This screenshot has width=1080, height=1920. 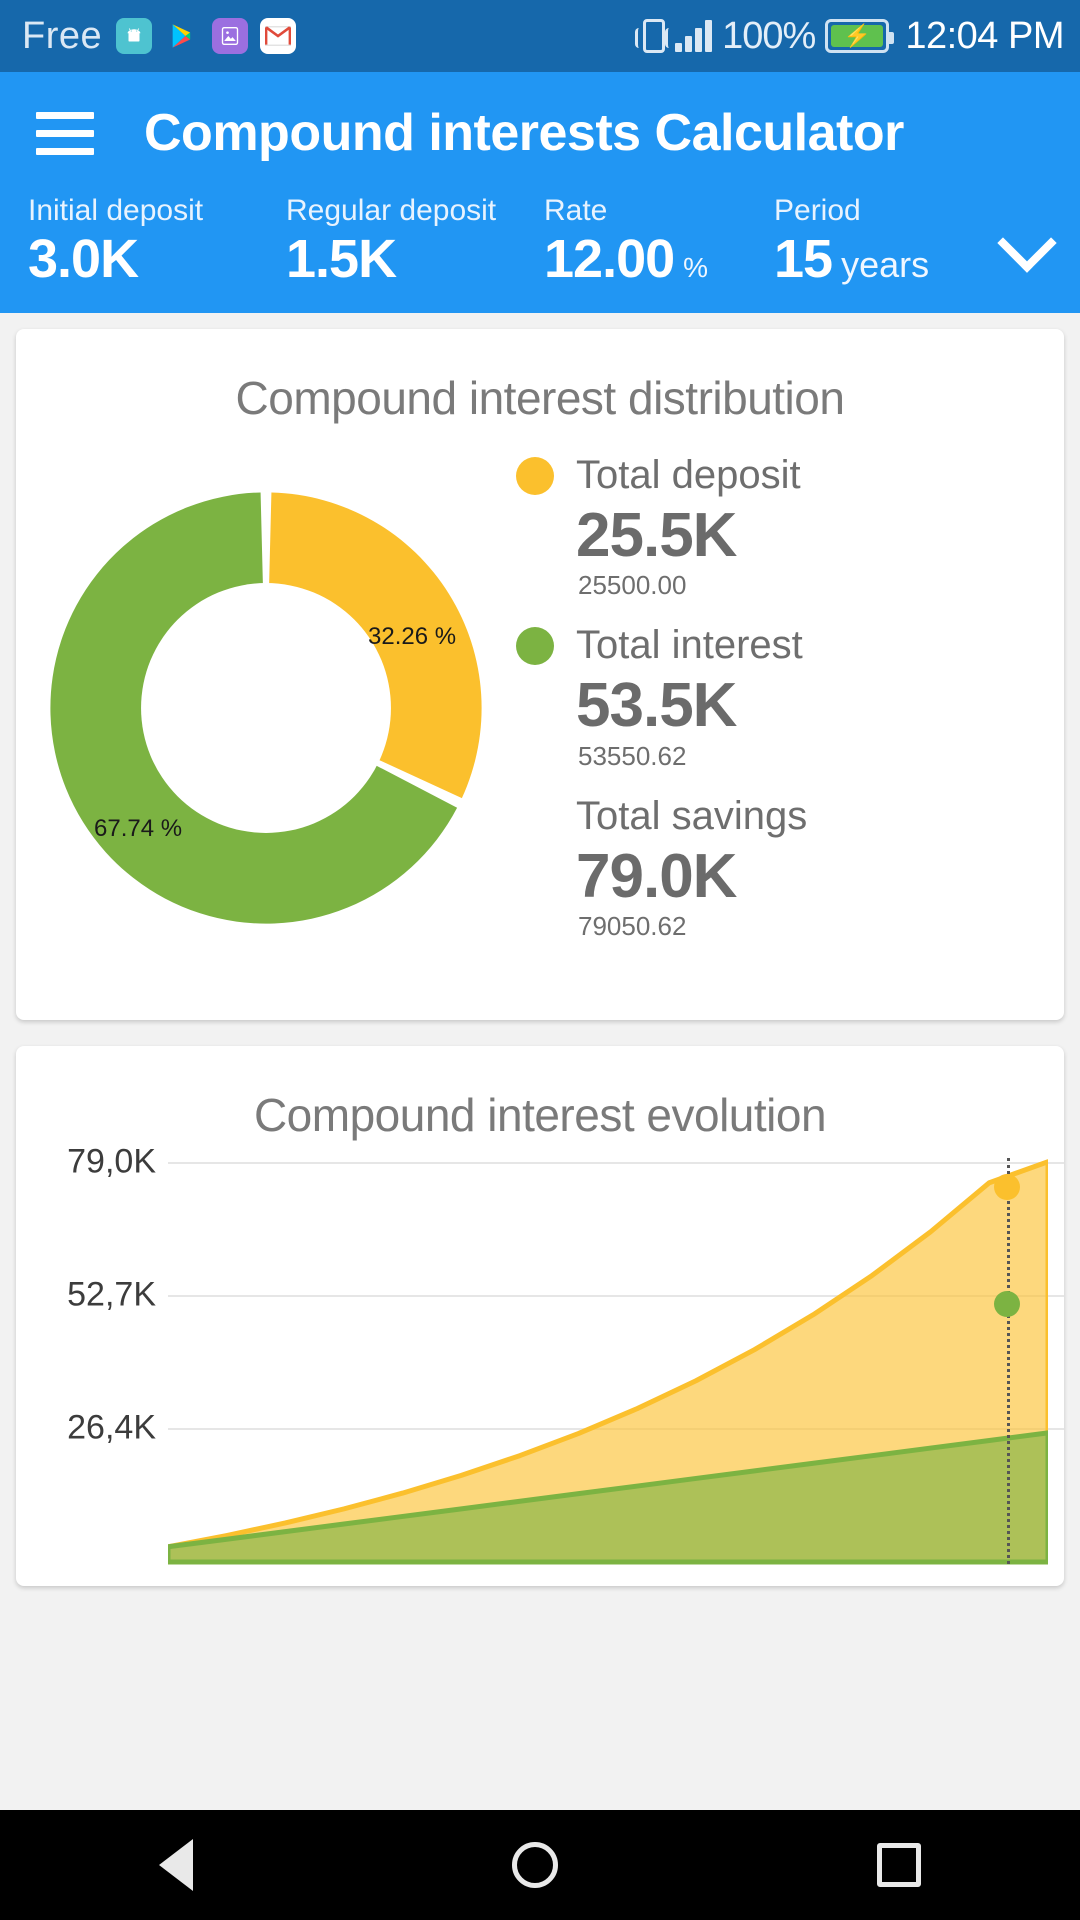 I want to click on battery-charging-icon: ⚡, so click(x=860, y=36).